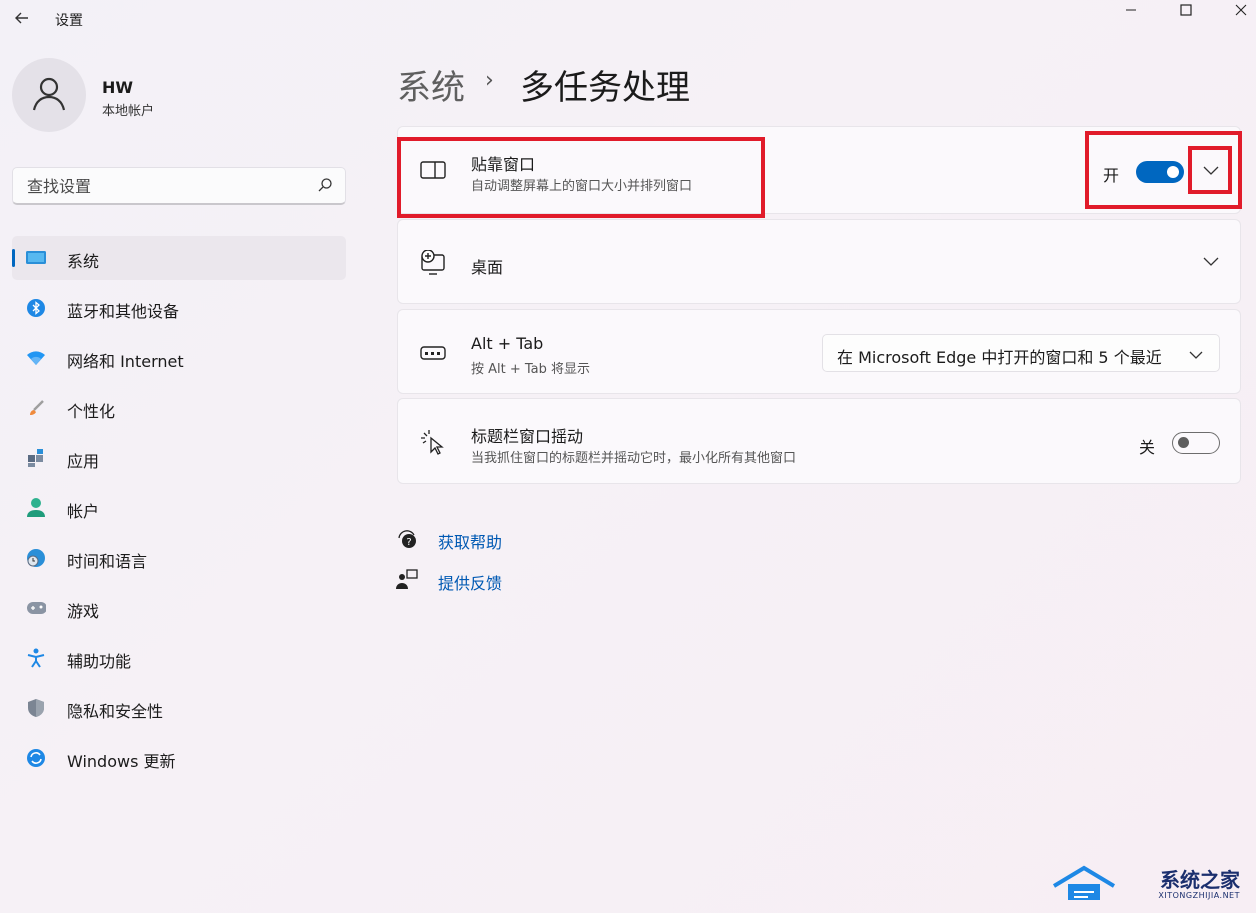 The height and width of the screenshot is (913, 1256). What do you see at coordinates (83, 511) in the screenshot?
I see `sidebar-item-label: 帐户` at bounding box center [83, 511].